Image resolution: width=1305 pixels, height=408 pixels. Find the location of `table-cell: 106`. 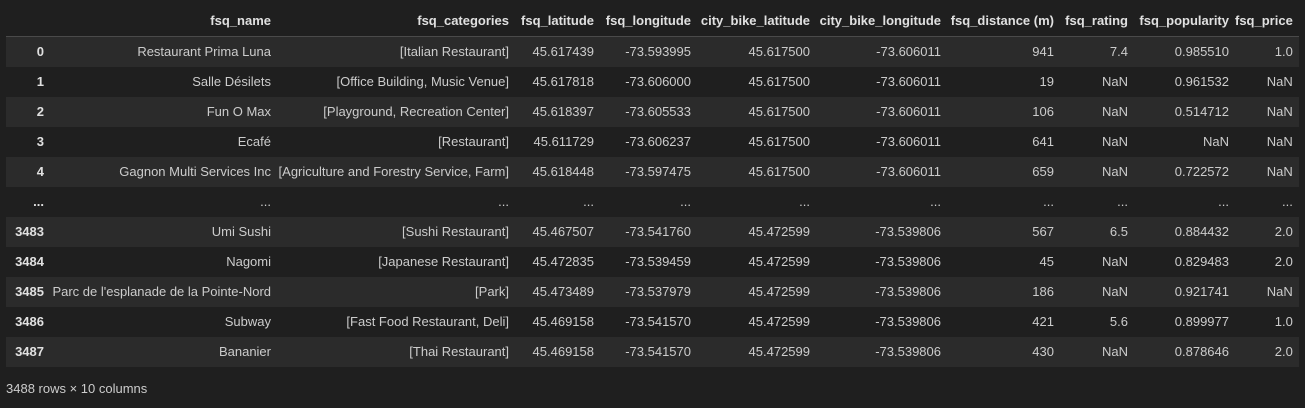

table-cell: 106 is located at coordinates (1043, 111).